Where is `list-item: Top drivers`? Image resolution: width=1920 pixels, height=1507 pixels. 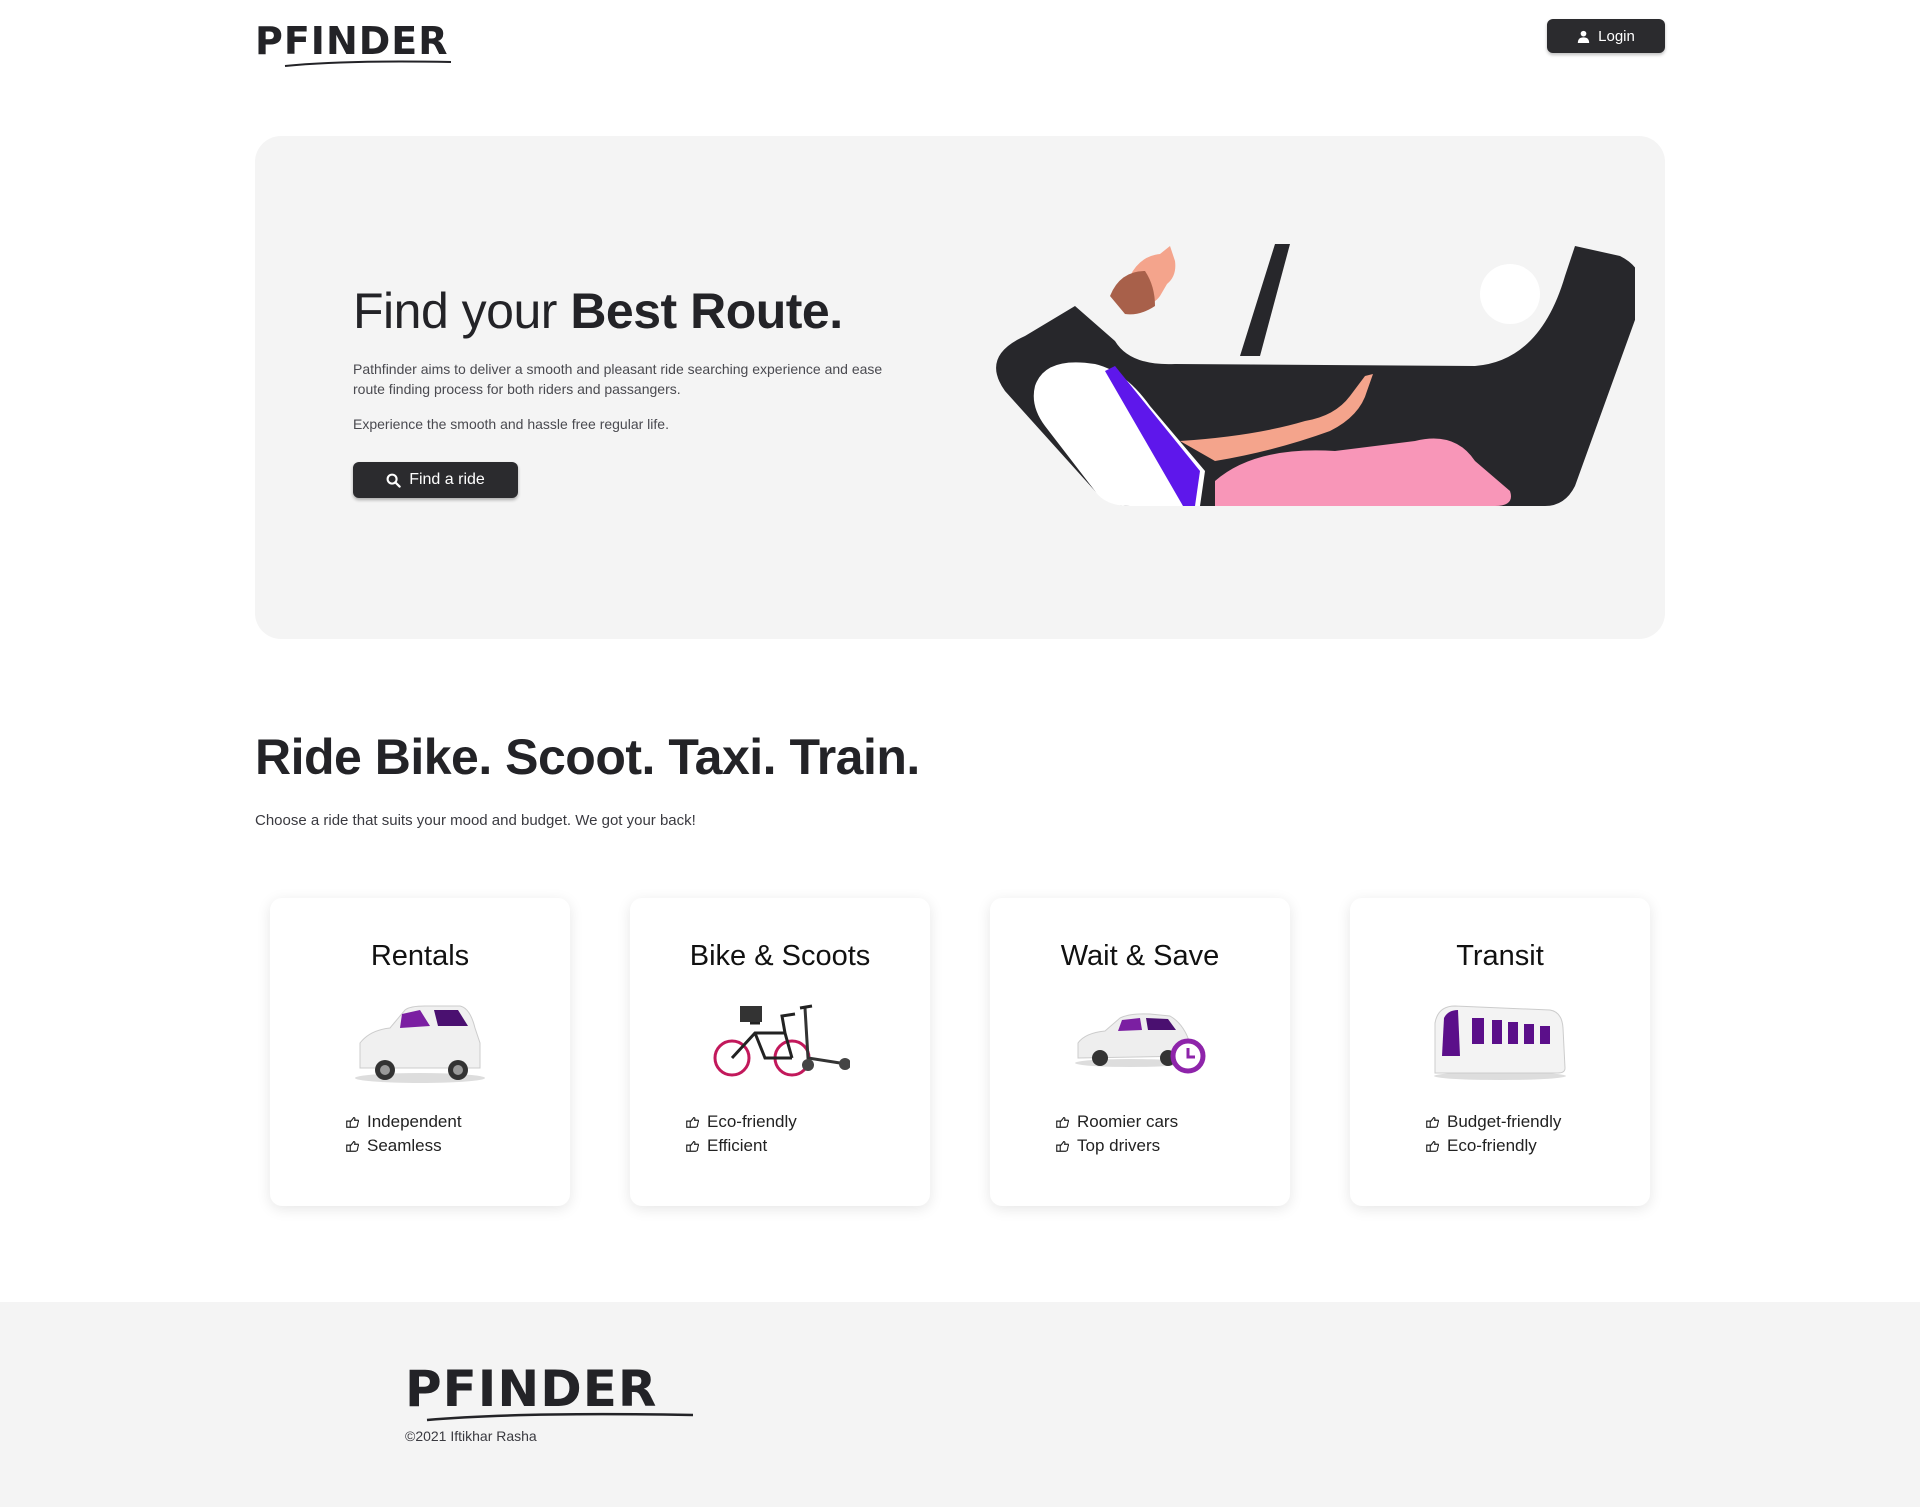
list-item: Top drivers is located at coordinates (1116, 1146).